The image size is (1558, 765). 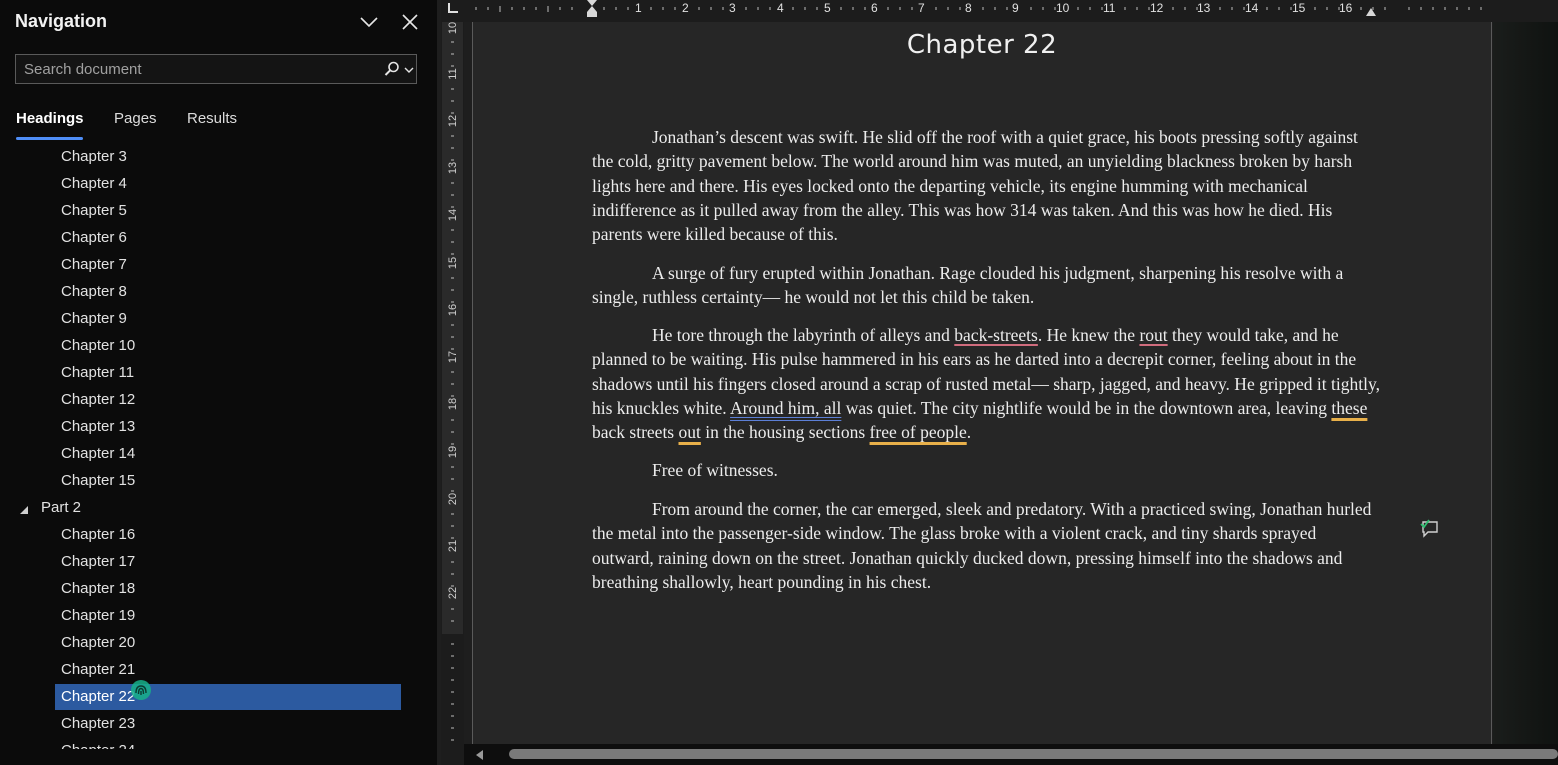 What do you see at coordinates (1153, 335) in the screenshot?
I see `spelling-error: rout` at bounding box center [1153, 335].